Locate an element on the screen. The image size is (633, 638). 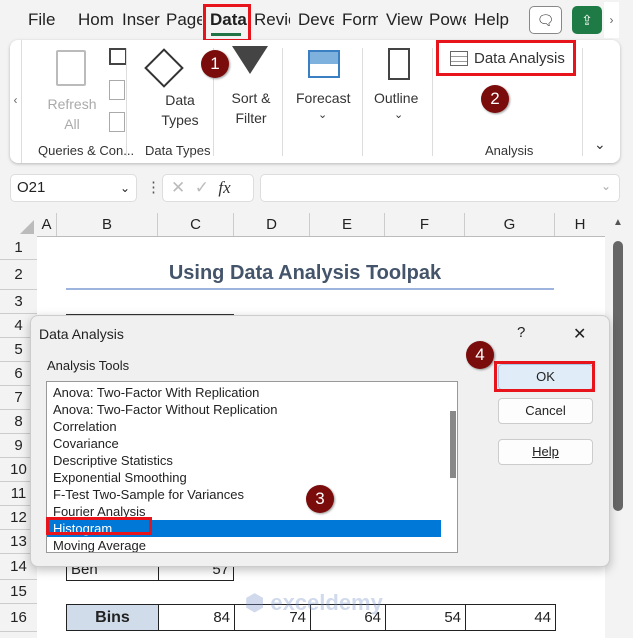
analysis-tool-item: Exponential Smoothing is located at coordinates (244, 477).